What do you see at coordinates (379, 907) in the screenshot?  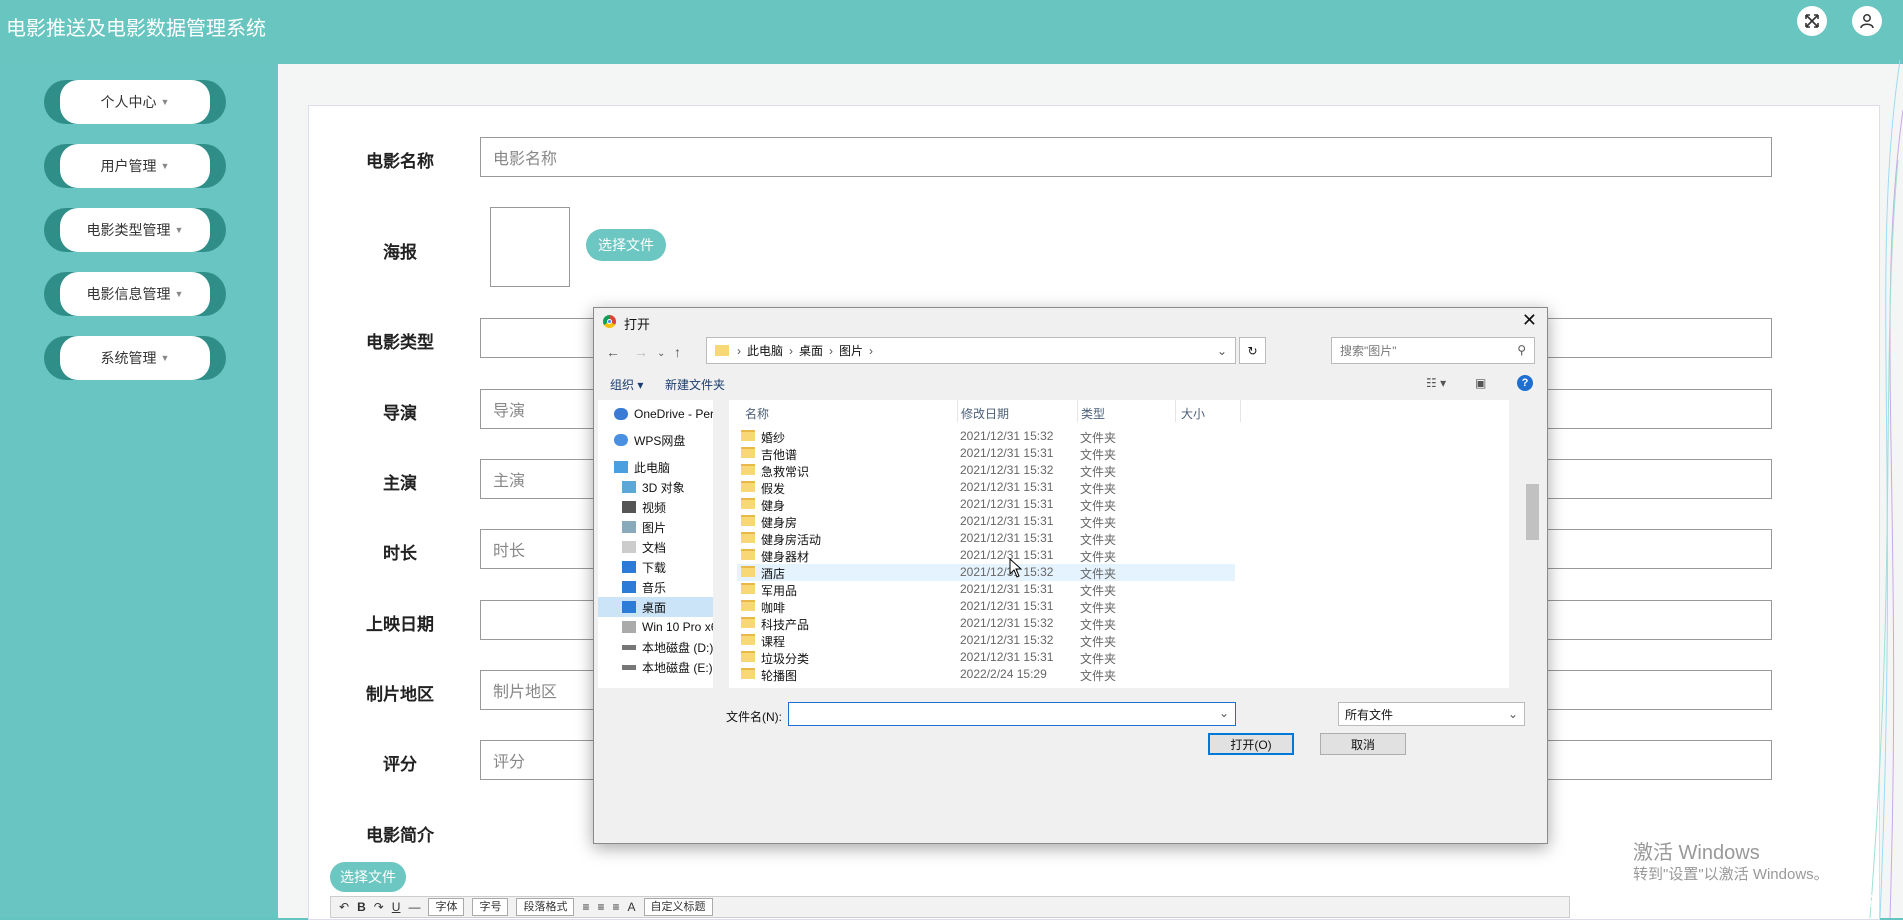 I see `italic-icon: ↷` at bounding box center [379, 907].